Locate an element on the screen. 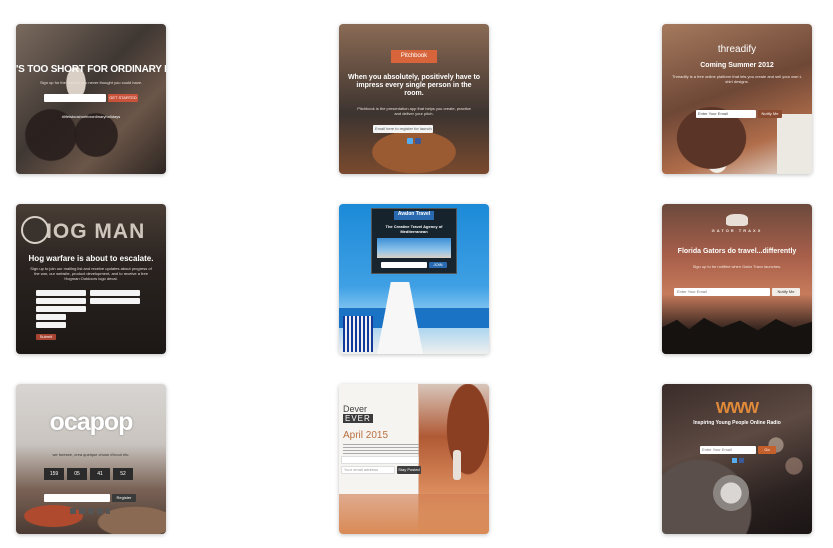 The image size is (833, 548). headline: April 2015 is located at coordinates (366, 435).